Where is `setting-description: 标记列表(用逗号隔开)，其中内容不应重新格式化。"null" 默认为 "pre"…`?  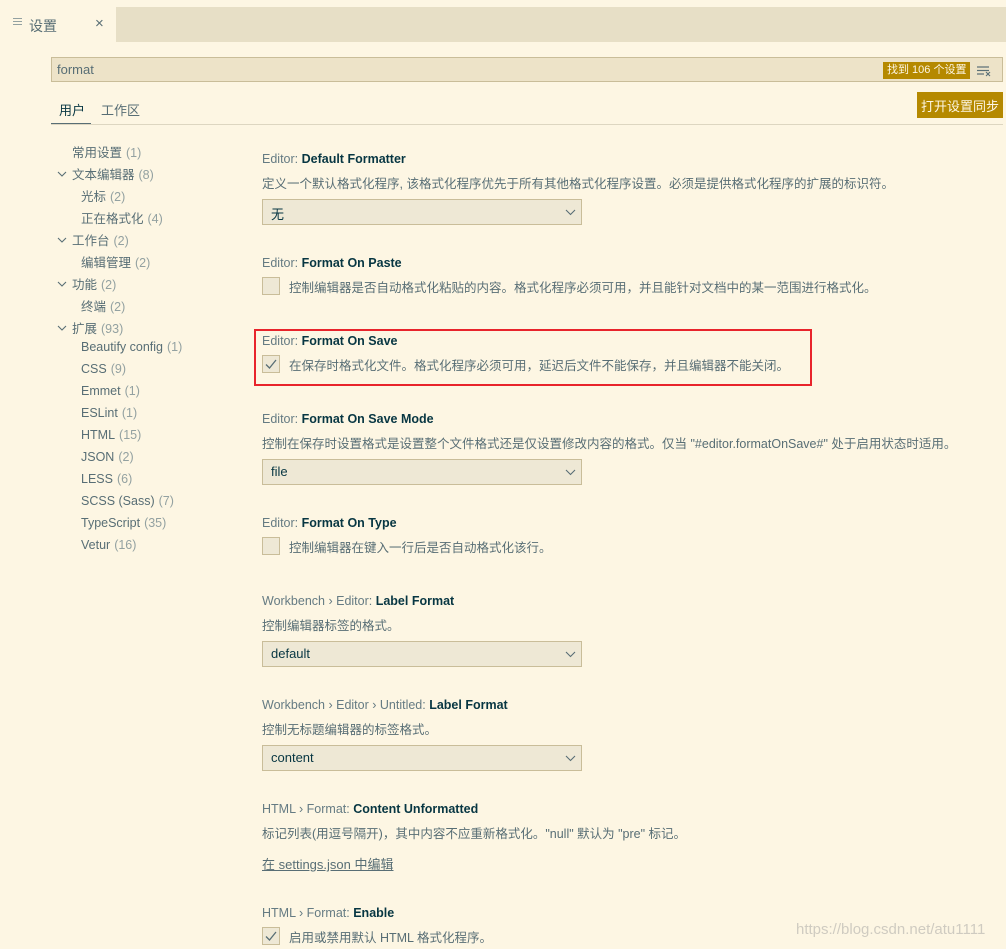
setting-description: 标记列表(用逗号隔开)，其中内容不应重新格式化。"null" 默认为 "pre"… is located at coordinates (474, 834).